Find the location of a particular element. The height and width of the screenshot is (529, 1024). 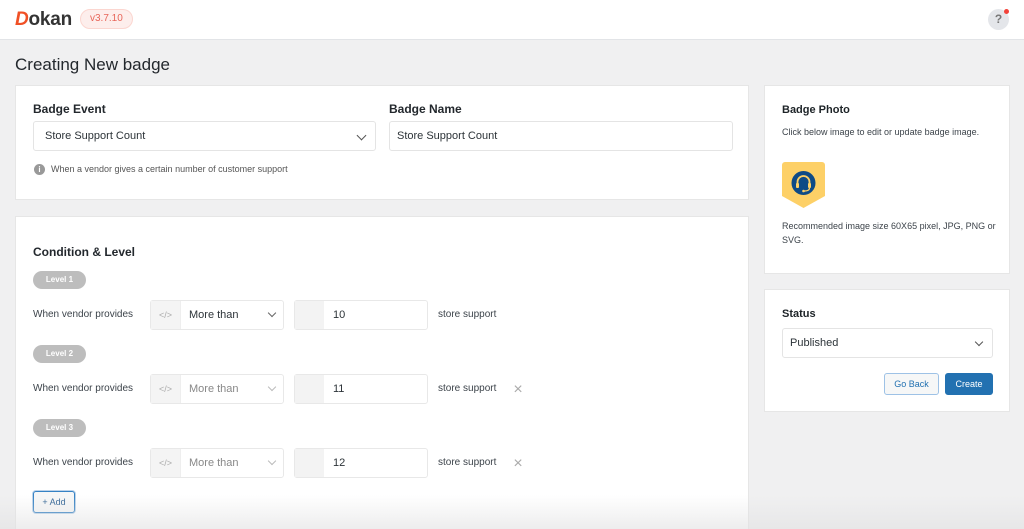

condition-title: Condition & Level is located at coordinates (84, 252).